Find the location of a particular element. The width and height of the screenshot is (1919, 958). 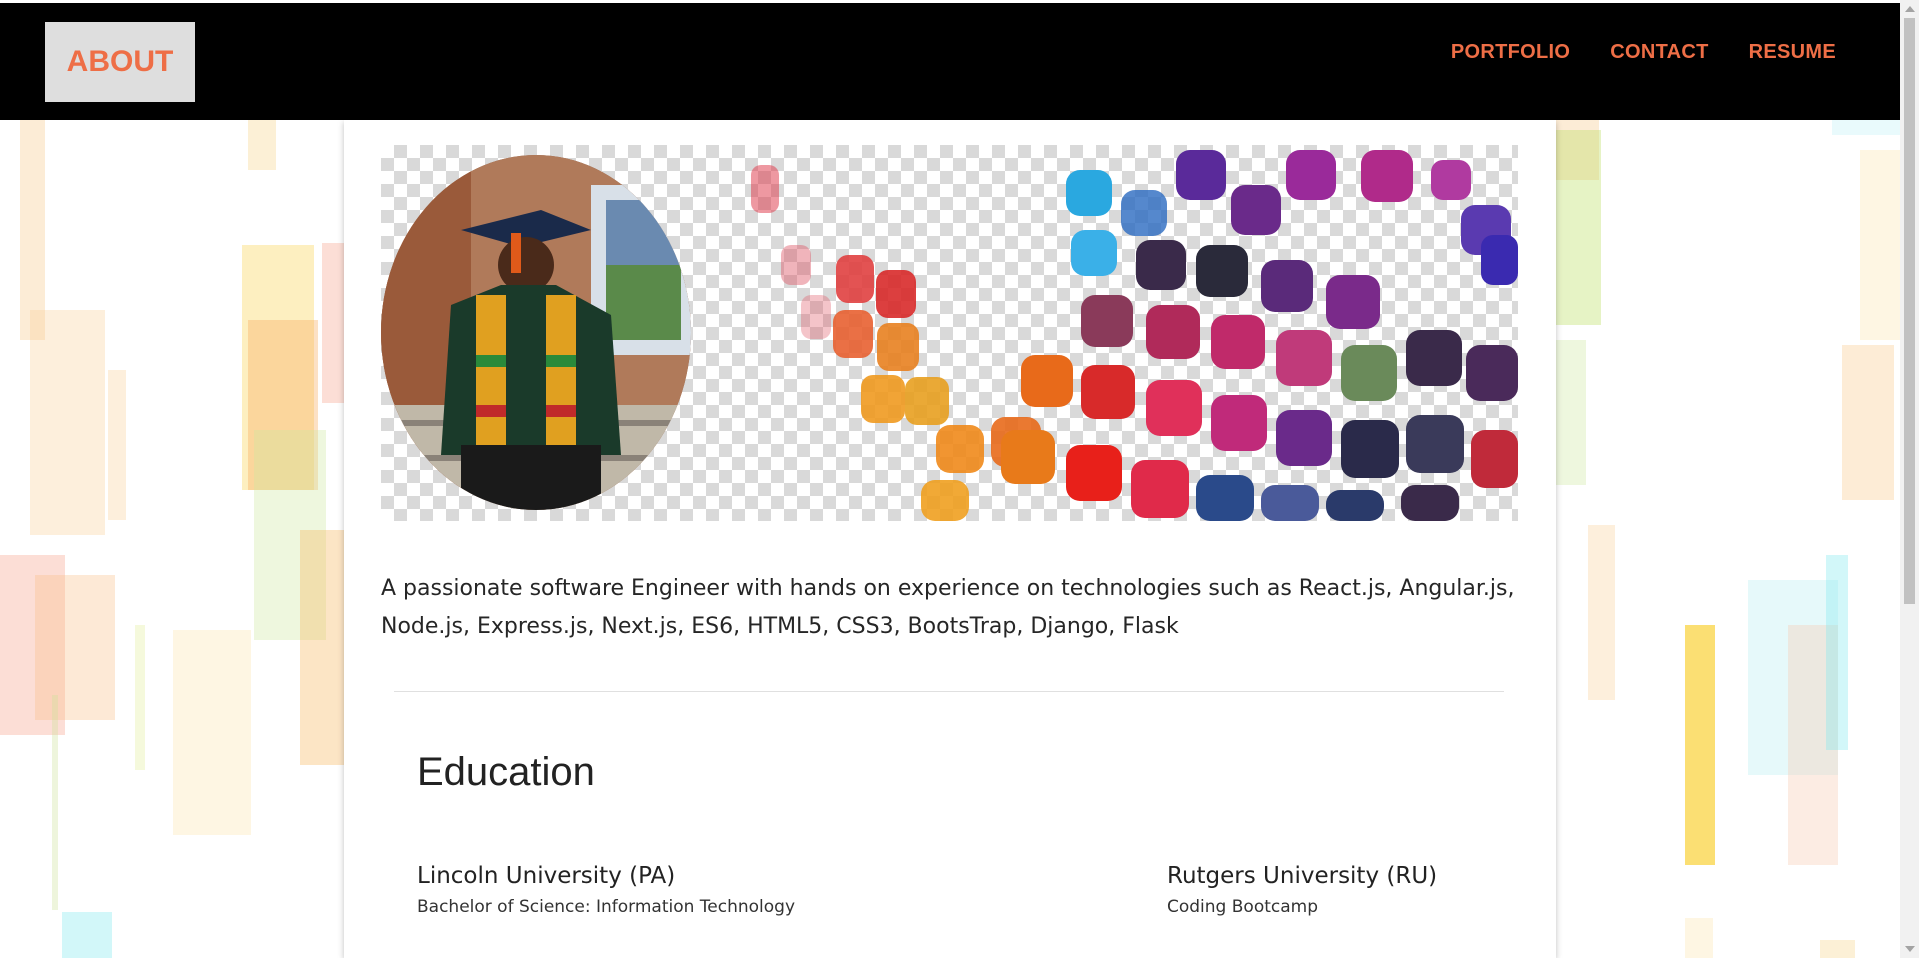

profile-photo is located at coordinates (536, 332).